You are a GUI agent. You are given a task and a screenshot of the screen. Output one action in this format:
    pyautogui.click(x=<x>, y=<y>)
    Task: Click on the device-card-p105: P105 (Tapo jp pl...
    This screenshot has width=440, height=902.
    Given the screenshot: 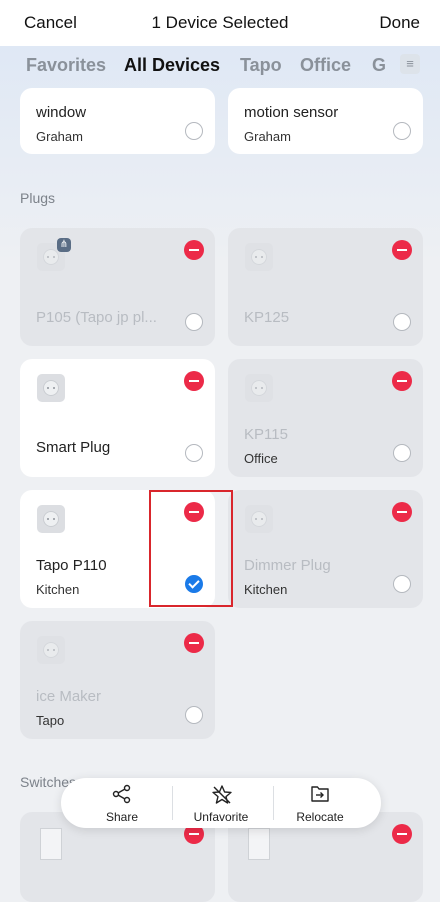 What is the action you would take?
    pyautogui.click(x=117, y=287)
    